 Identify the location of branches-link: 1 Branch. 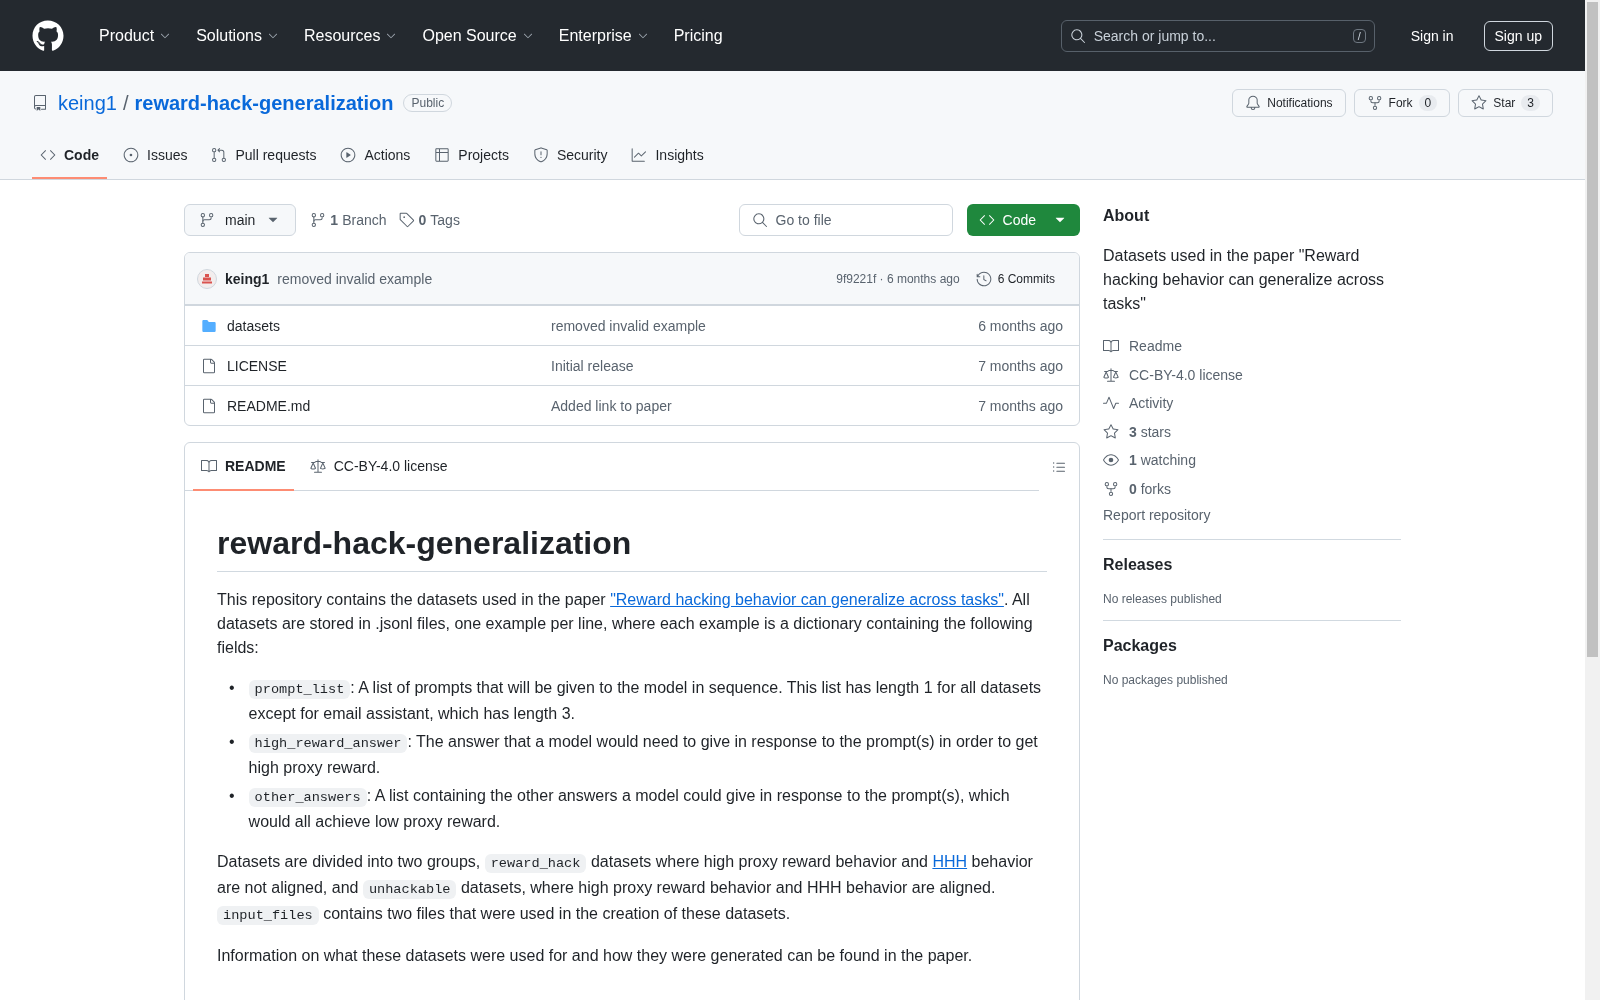
(358, 220).